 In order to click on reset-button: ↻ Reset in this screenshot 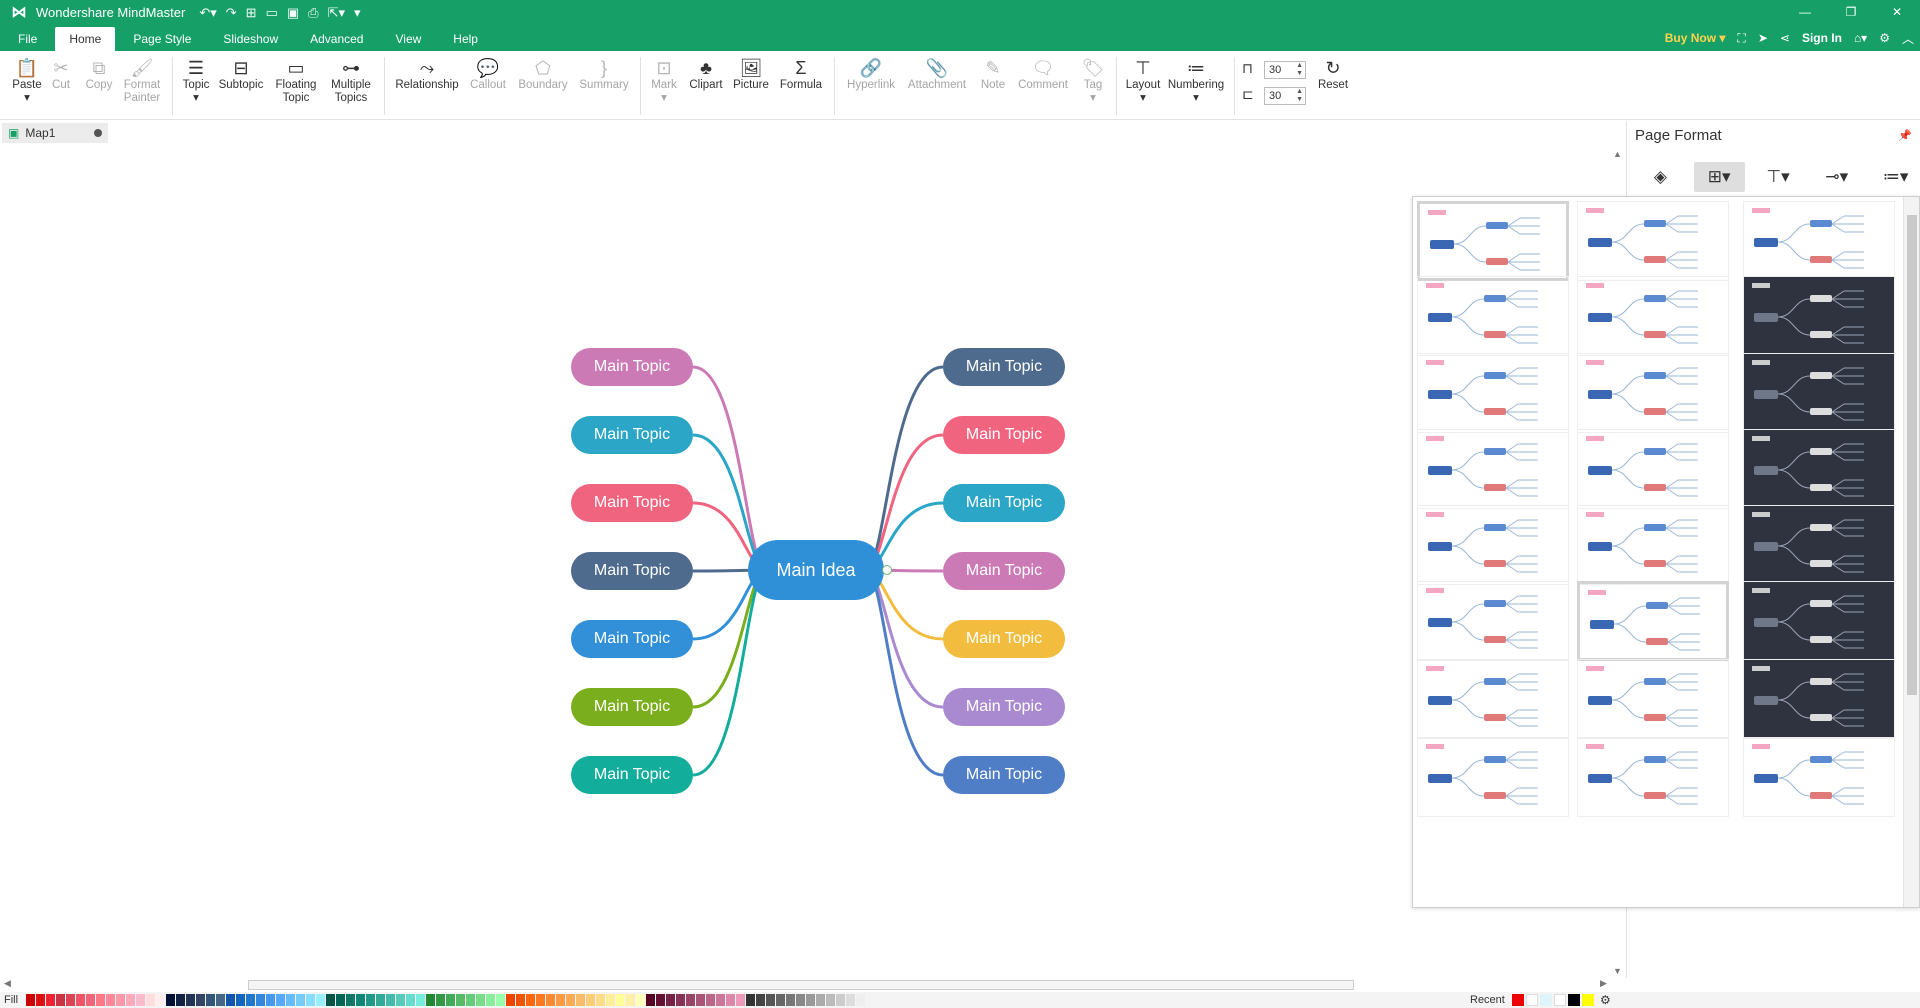, I will do `click(1333, 74)`.